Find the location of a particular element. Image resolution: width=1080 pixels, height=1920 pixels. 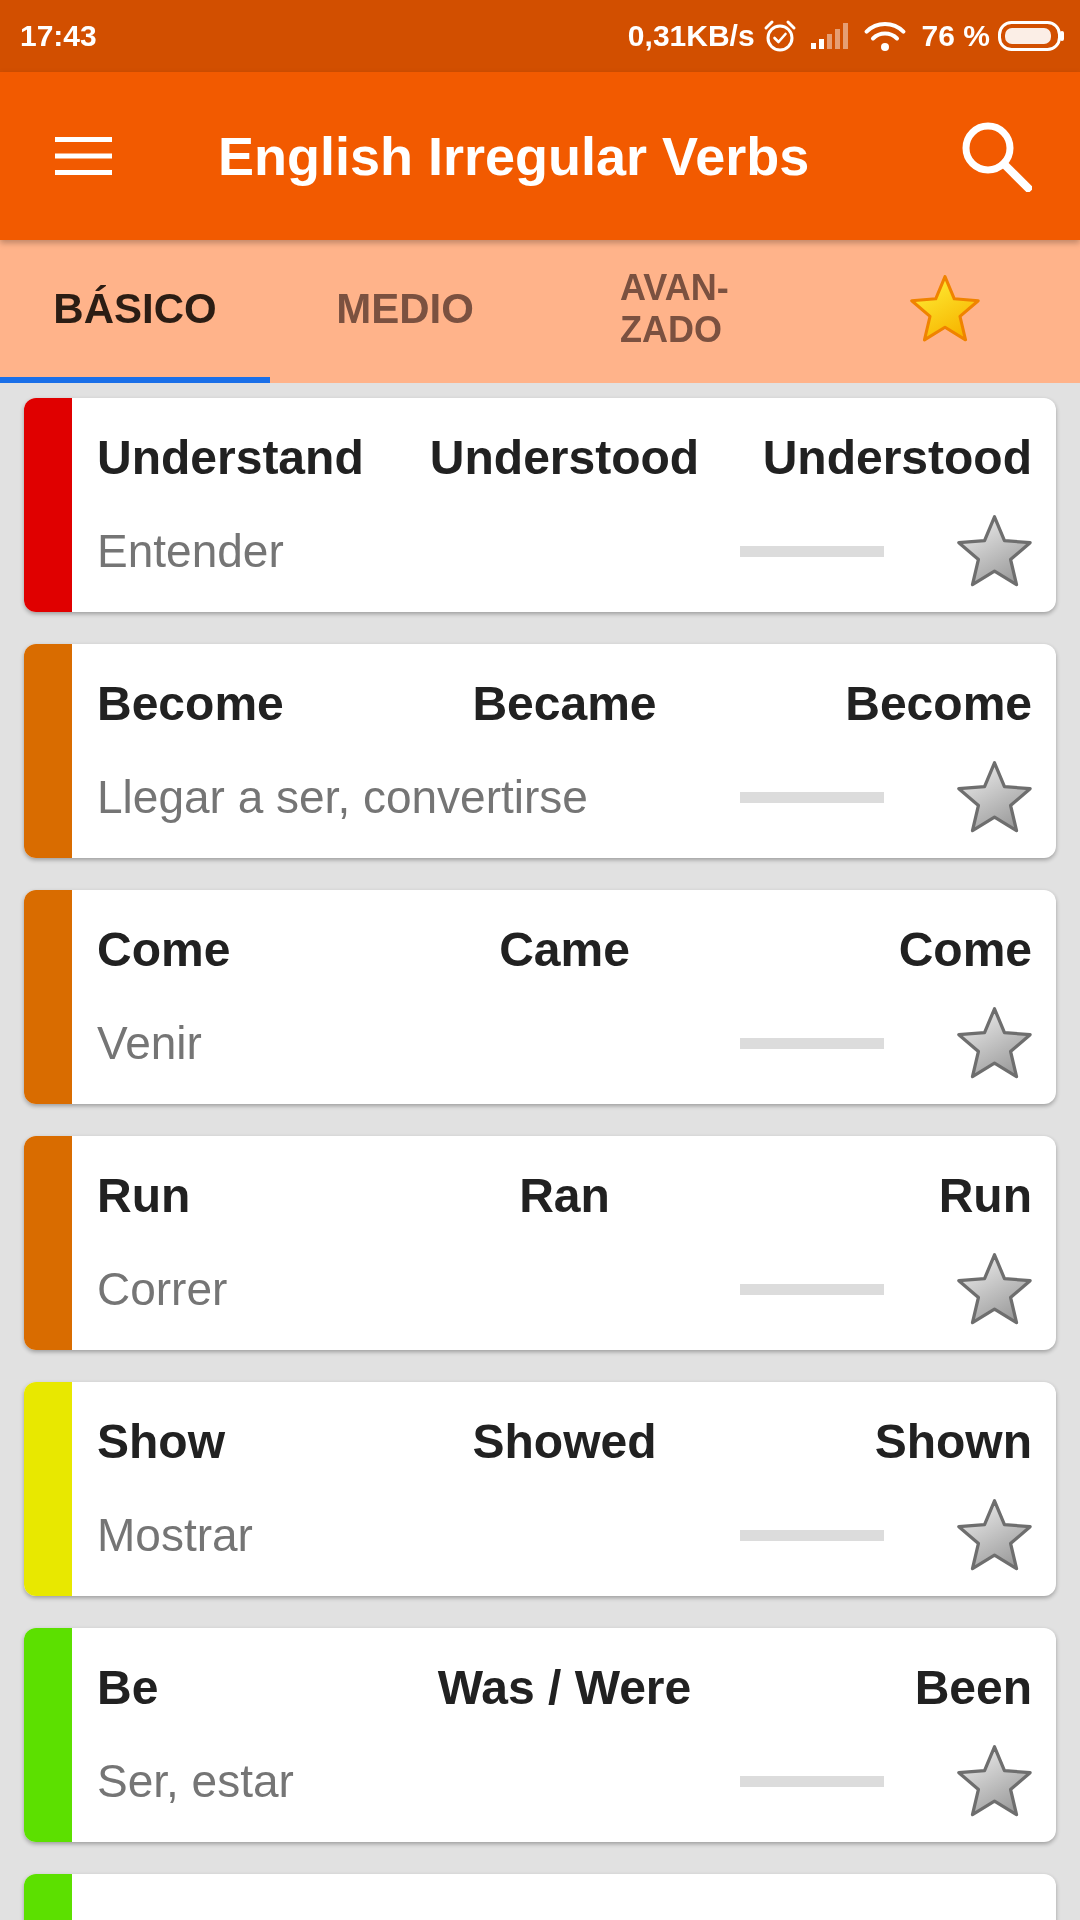

tab: BÁSICO is located at coordinates (135, 311).